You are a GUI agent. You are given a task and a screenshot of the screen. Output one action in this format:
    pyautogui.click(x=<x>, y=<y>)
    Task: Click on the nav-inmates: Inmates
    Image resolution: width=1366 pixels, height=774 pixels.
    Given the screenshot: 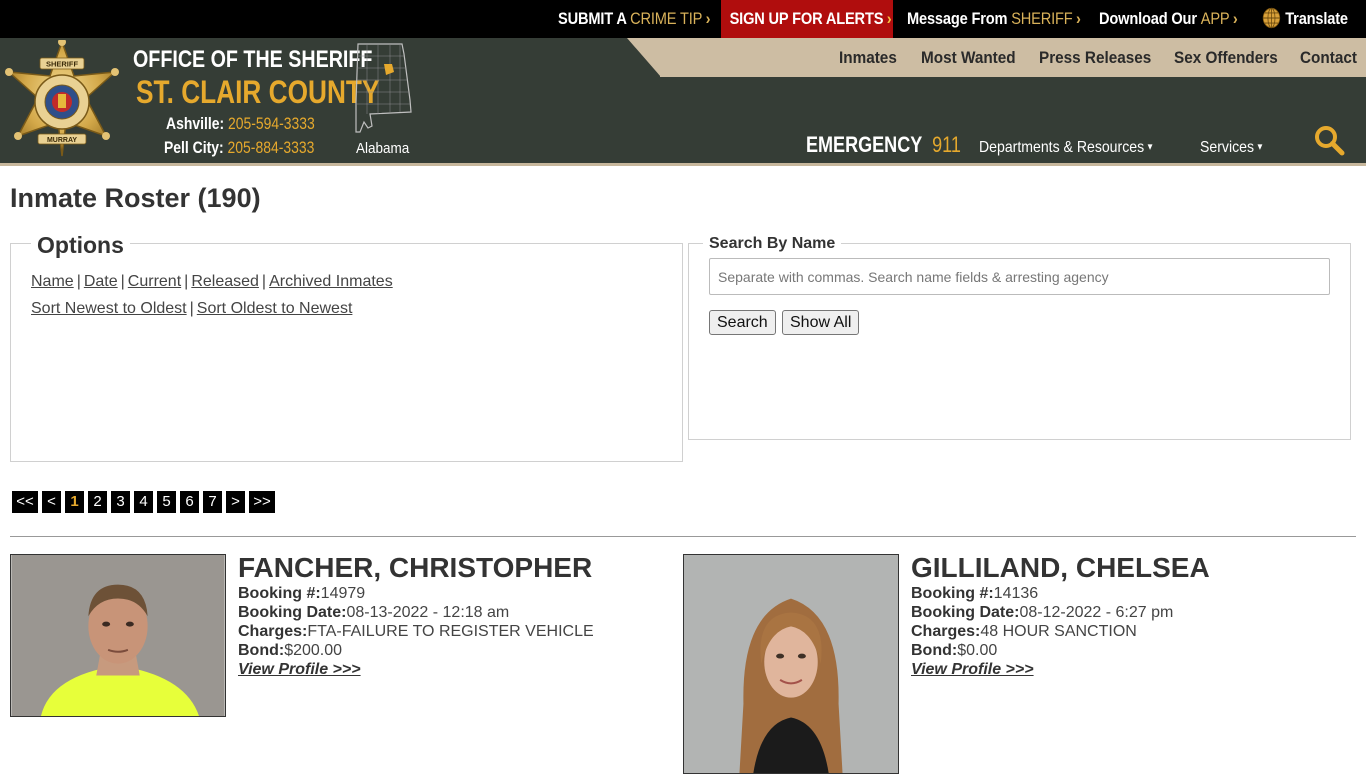 What is the action you would take?
    pyautogui.click(x=868, y=57)
    